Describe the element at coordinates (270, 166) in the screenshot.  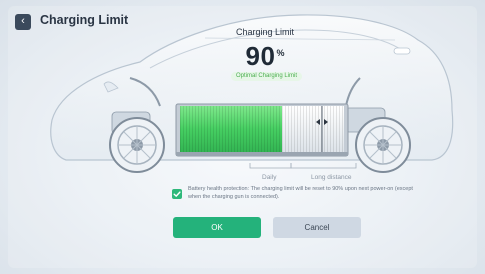
I see `daily-range-bracket` at that location.